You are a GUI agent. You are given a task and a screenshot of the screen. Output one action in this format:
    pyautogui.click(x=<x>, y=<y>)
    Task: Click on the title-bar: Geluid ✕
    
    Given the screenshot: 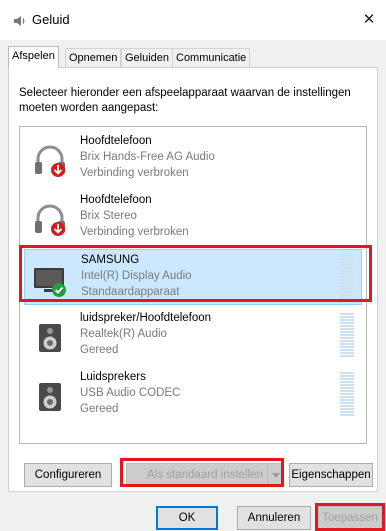 What is the action you would take?
    pyautogui.click(x=193, y=20)
    